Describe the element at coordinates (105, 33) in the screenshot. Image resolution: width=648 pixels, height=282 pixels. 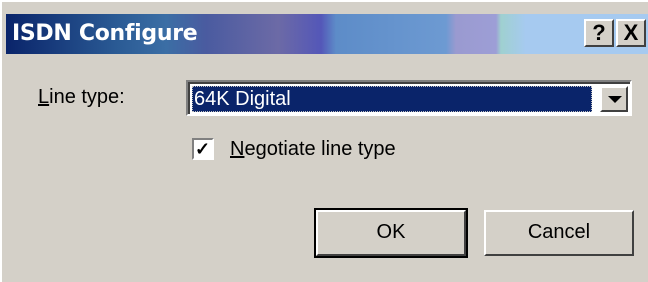
I see `window-title: ISDN Configure` at that location.